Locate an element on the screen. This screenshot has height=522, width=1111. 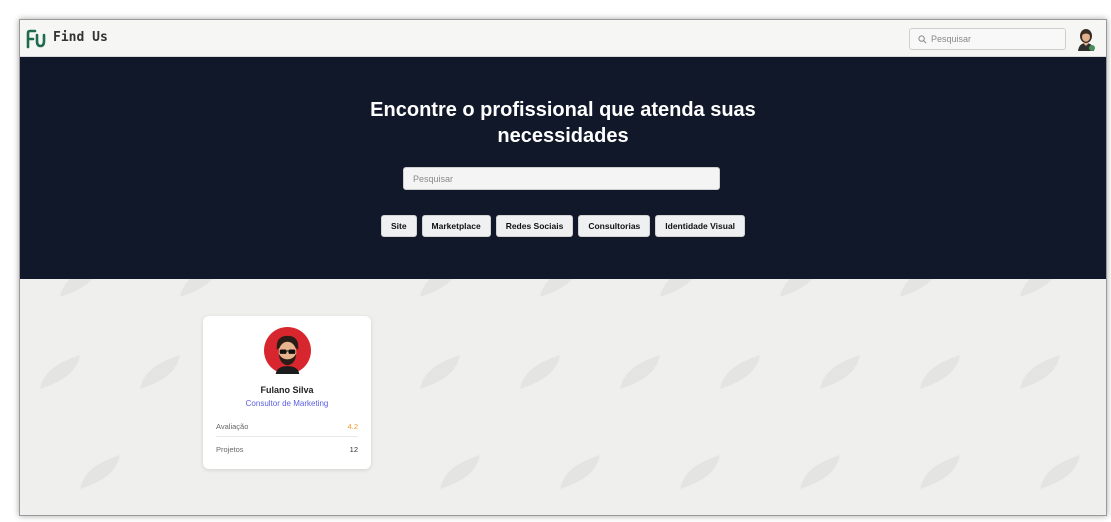
chip-marketplace: Marketplace is located at coordinates (456, 226).